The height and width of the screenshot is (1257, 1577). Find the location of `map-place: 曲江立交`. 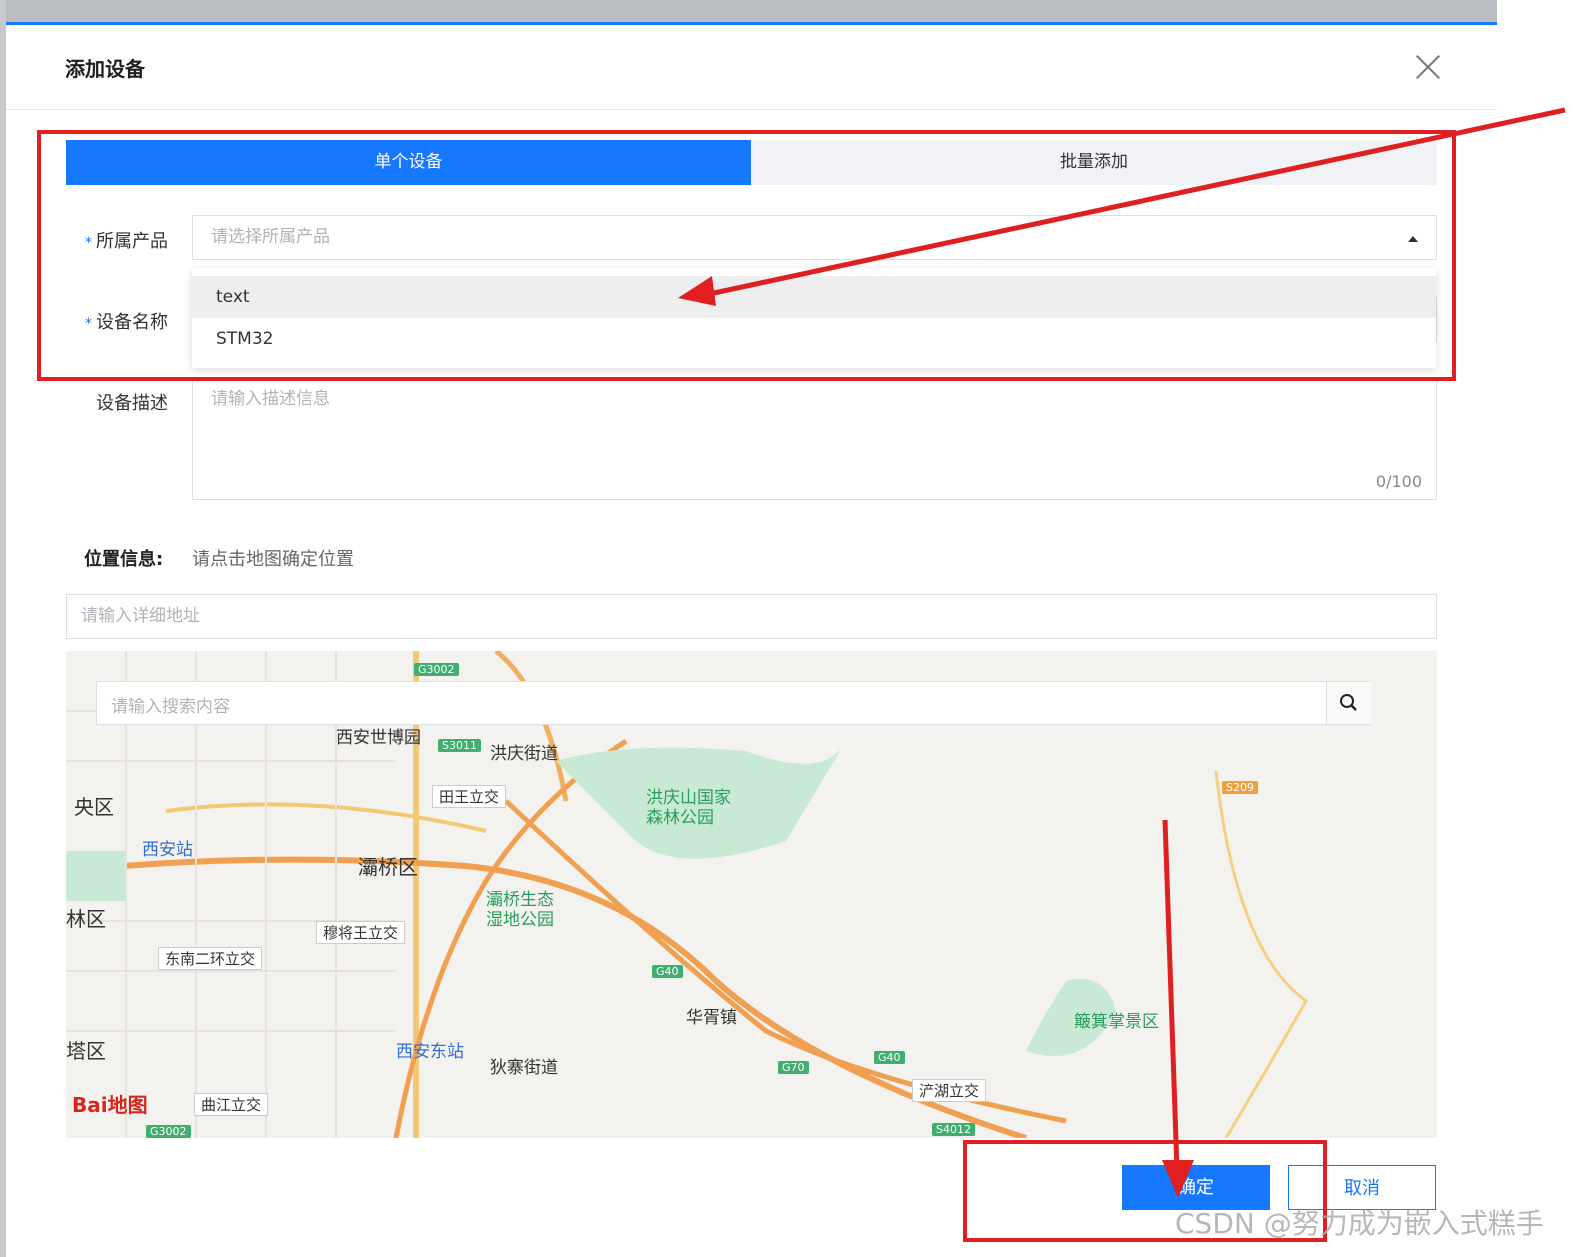

map-place: 曲江立交 is located at coordinates (231, 1104).